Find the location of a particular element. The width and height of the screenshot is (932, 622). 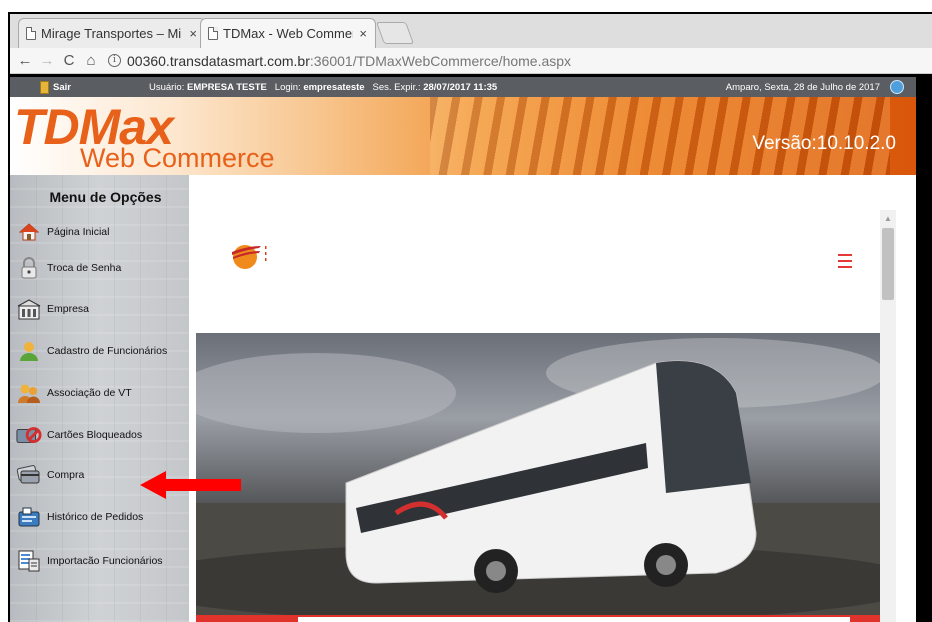

sidebar-item-cartoes-bloqueados: Cartões Bloqueados is located at coordinates (99, 435).